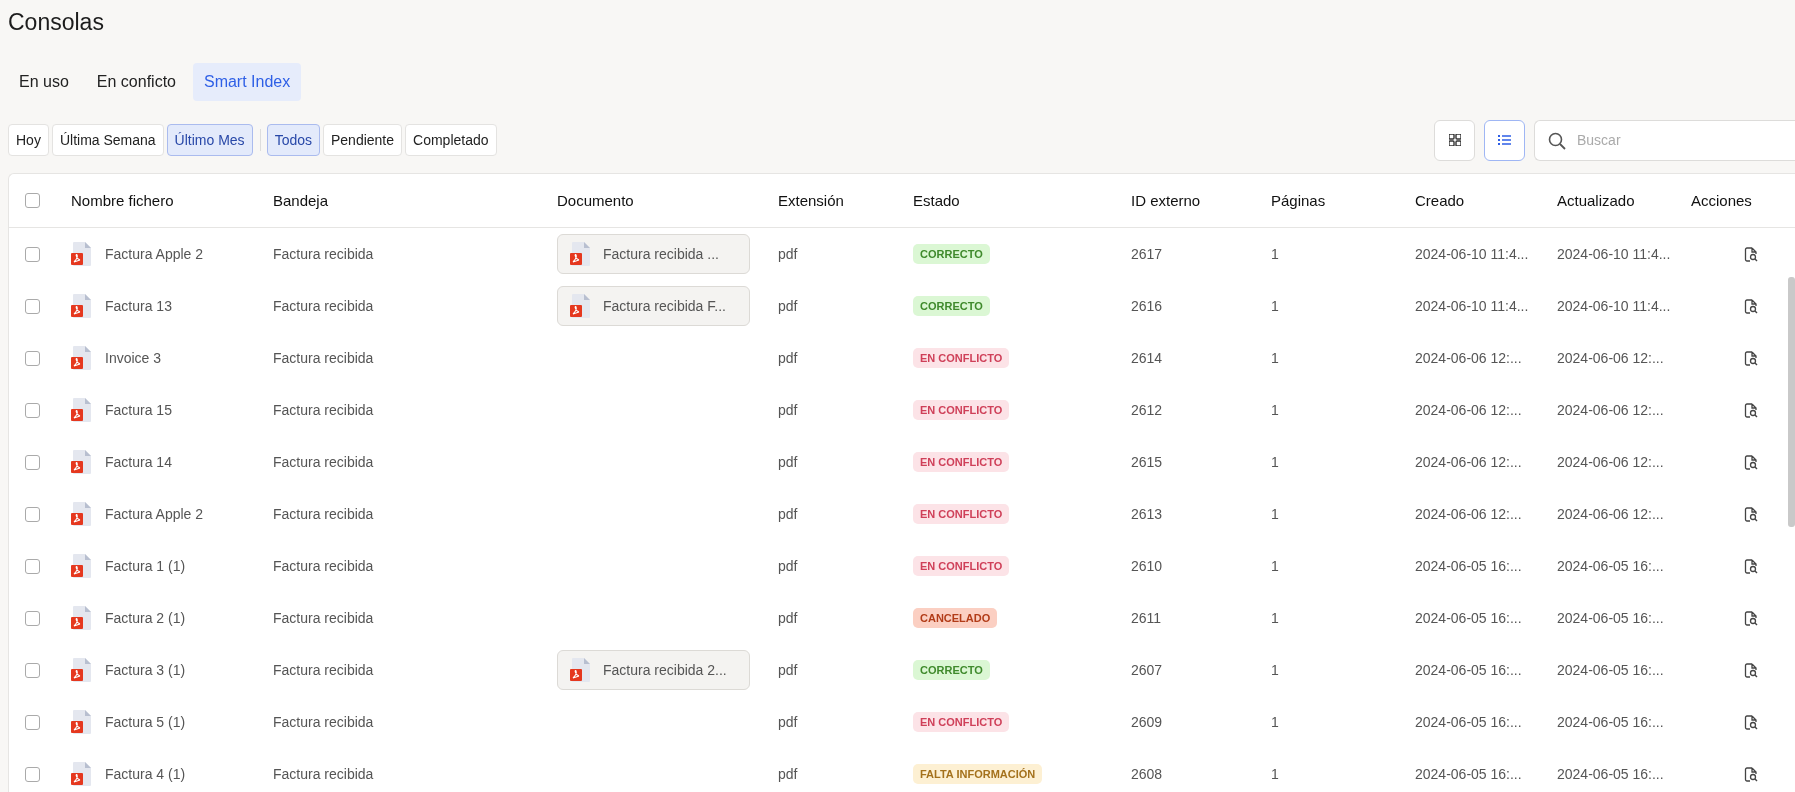 Image resolution: width=1795 pixels, height=792 pixels. Describe the element at coordinates (415, 200) in the screenshot. I see `column-header: Bandeja` at that location.